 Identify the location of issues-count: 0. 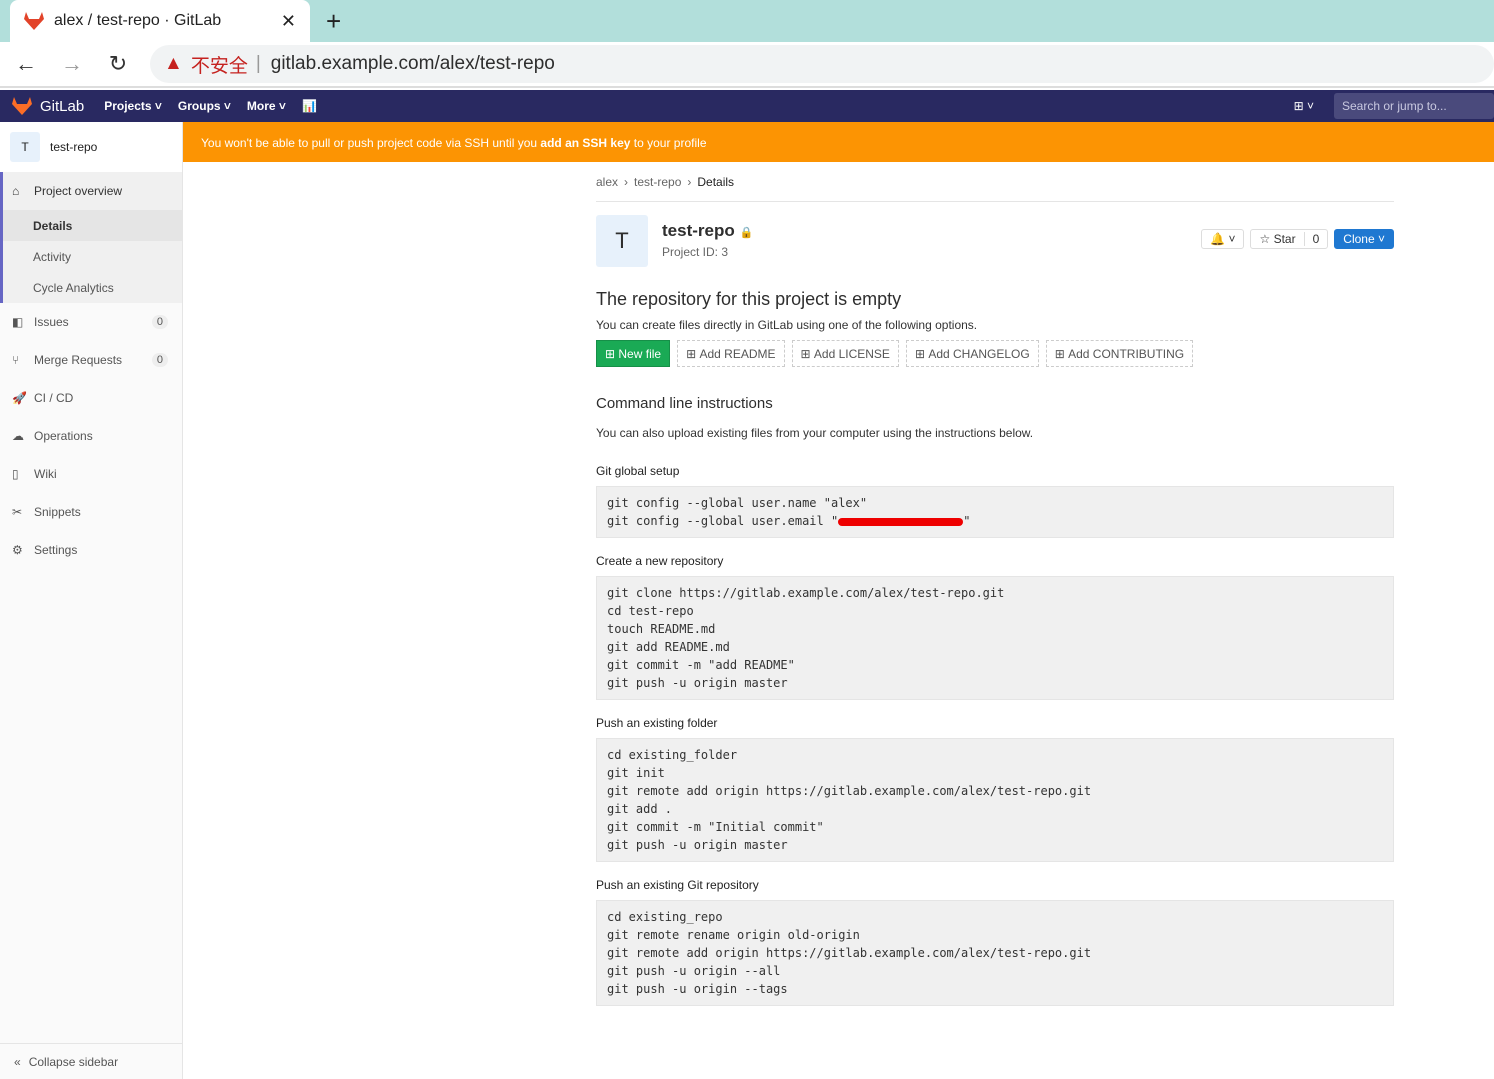
(159, 322).